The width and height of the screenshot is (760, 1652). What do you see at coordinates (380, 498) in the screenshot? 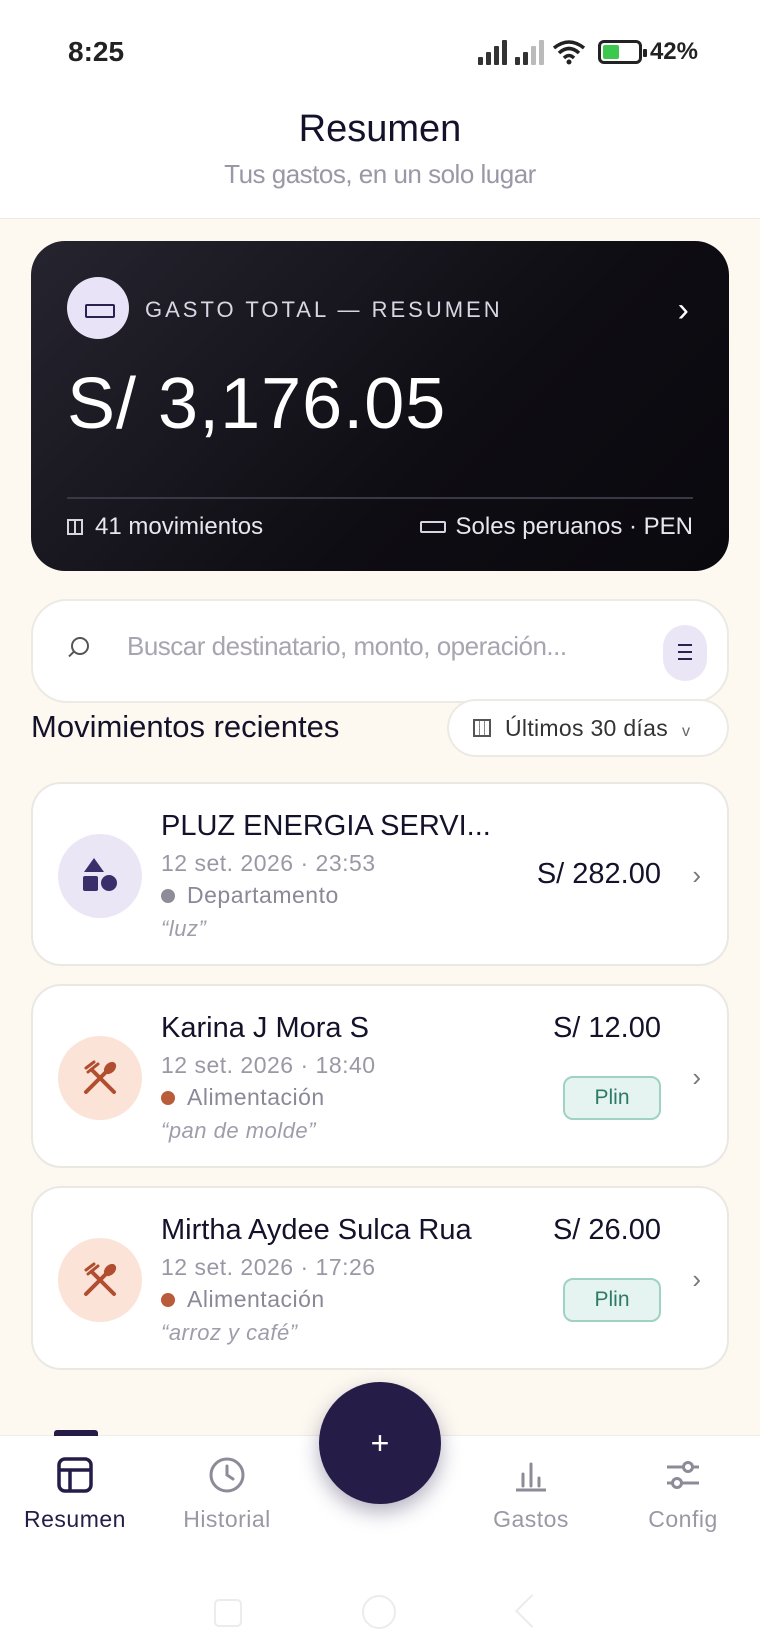
I see `card-divider` at bounding box center [380, 498].